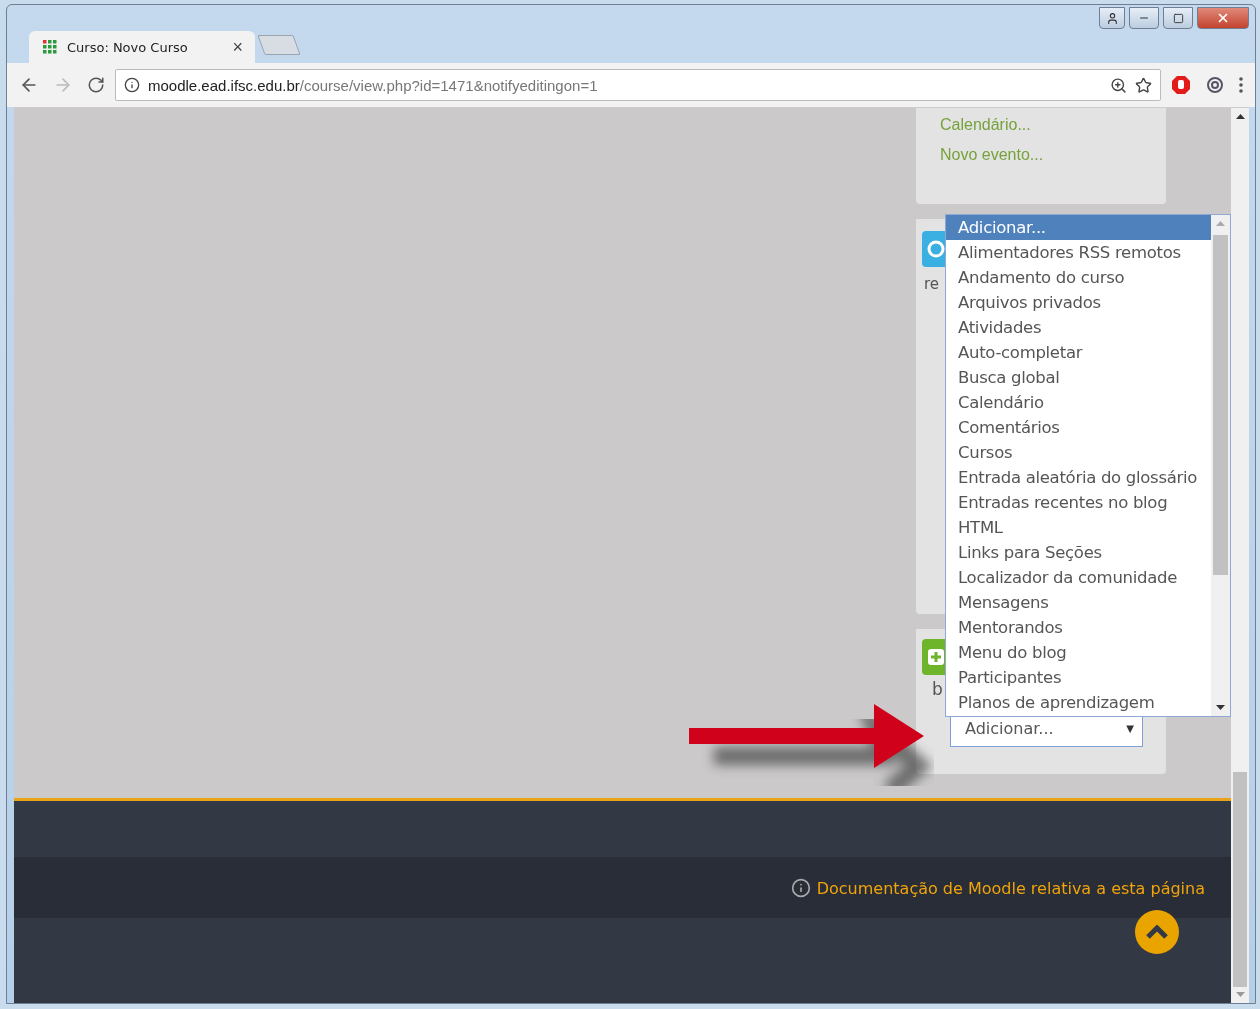 Image resolution: width=1260 pixels, height=1009 pixels. What do you see at coordinates (1078, 527) in the screenshot?
I see `dropdown-option: HTML` at bounding box center [1078, 527].